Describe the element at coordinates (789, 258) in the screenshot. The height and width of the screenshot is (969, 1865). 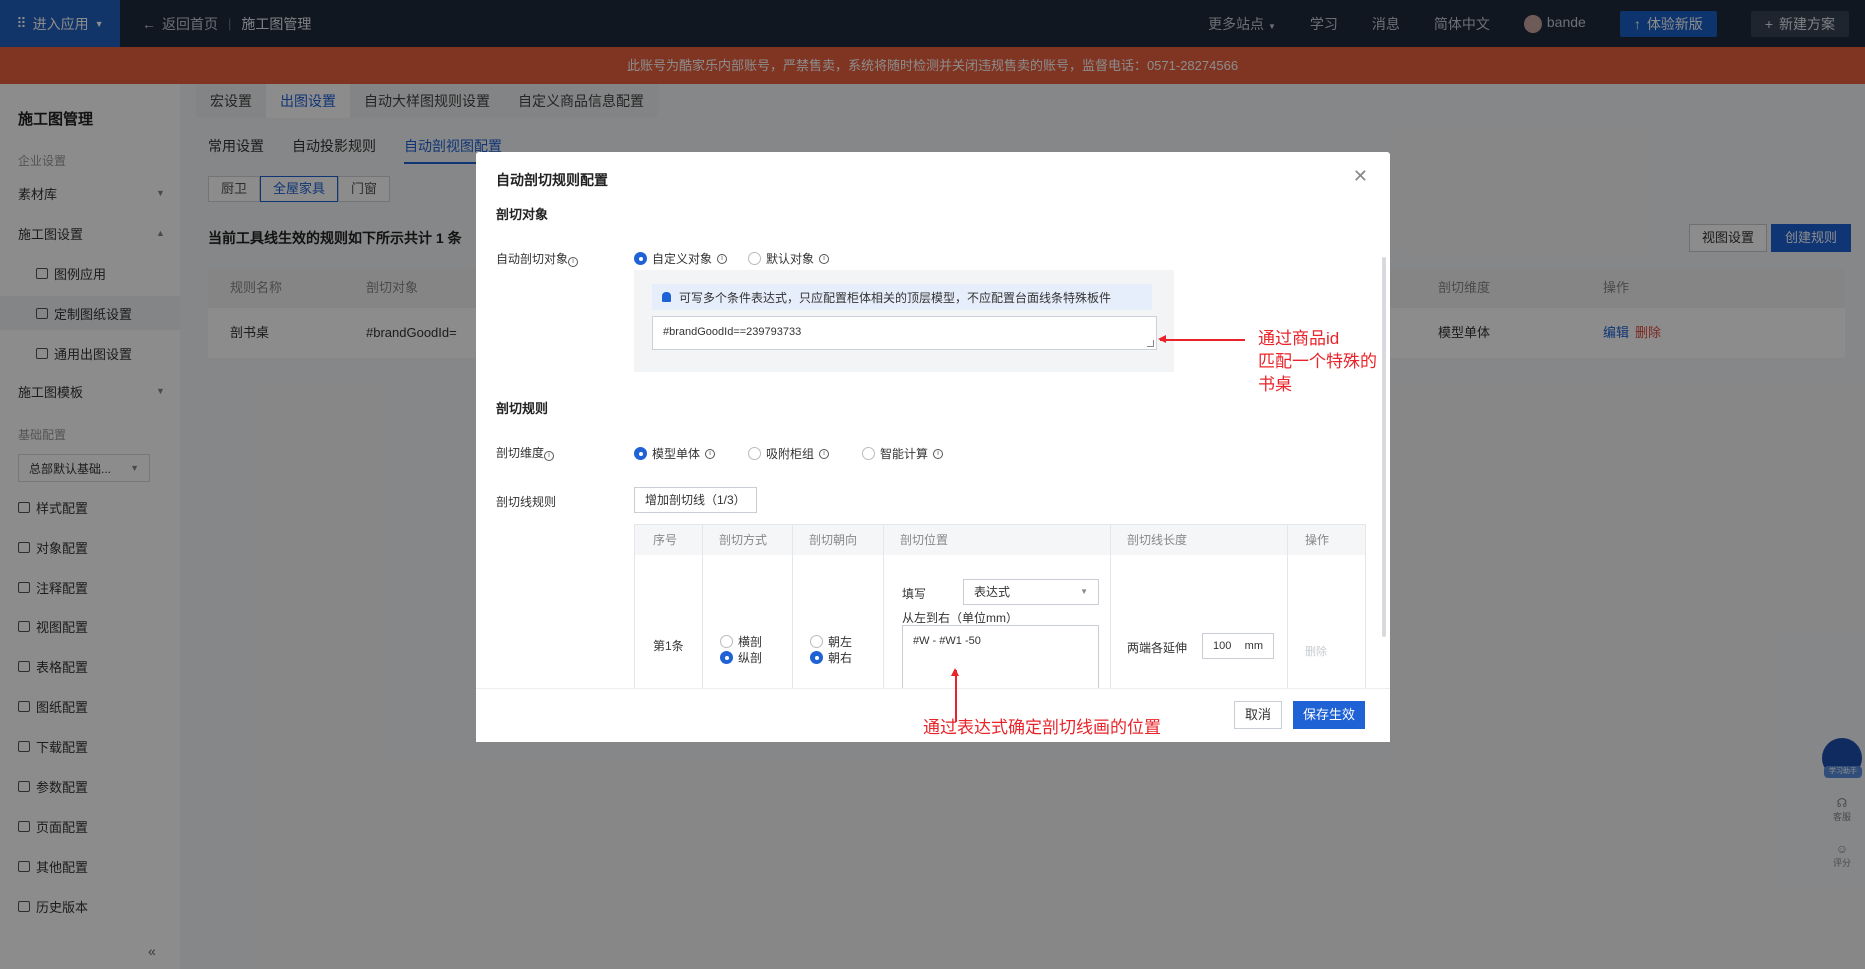
I see `radio-default-object: 默认对象 i` at that location.